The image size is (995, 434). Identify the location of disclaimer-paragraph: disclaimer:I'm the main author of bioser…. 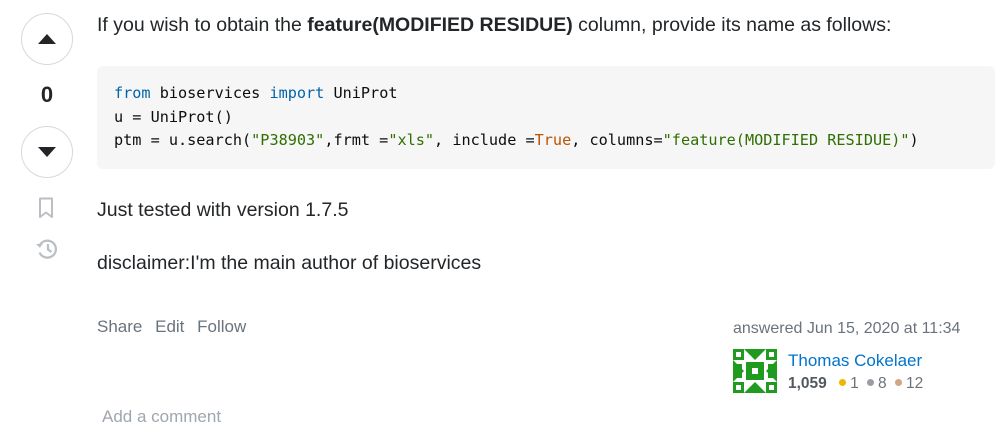
(289, 263).